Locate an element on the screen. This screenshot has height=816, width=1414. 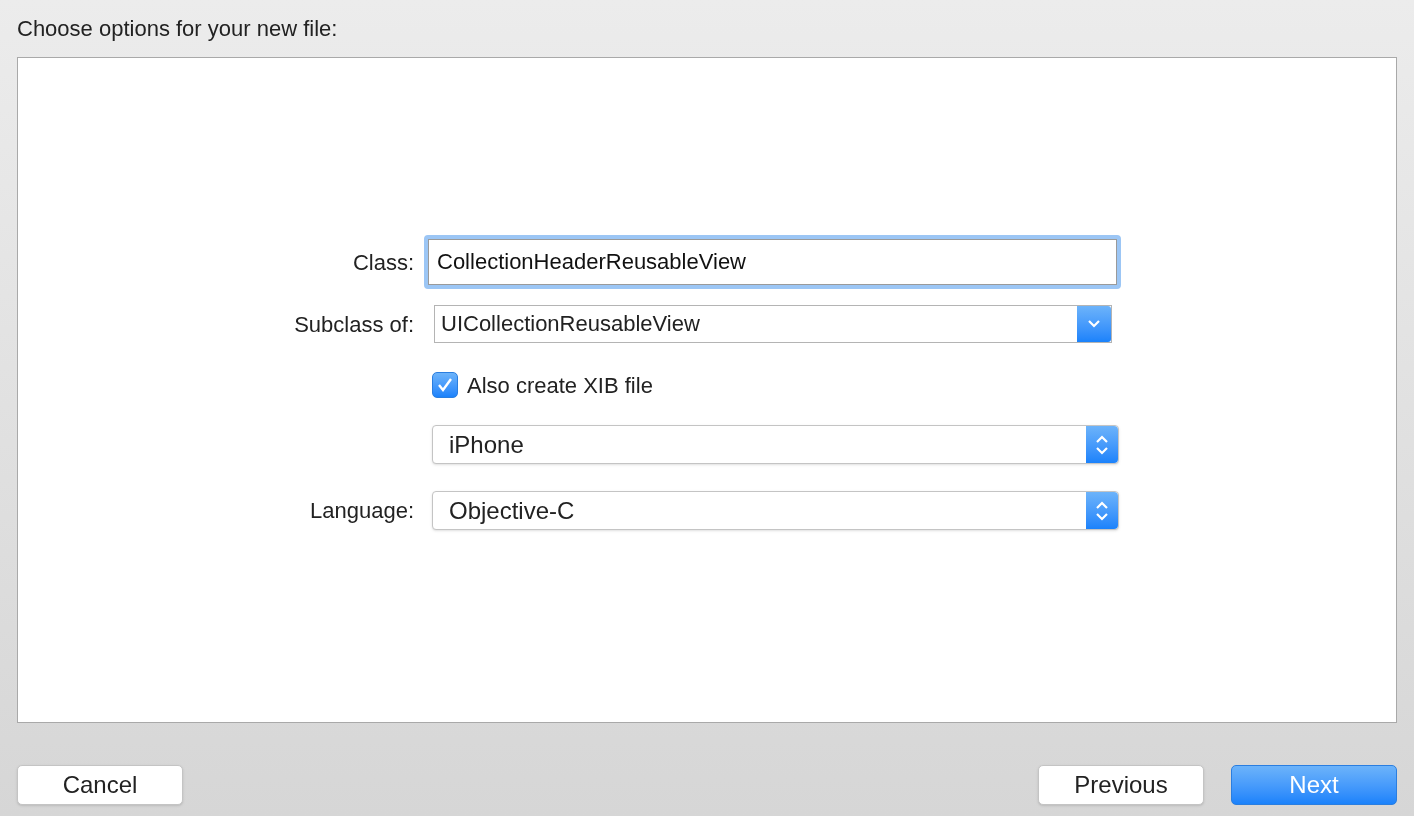
class-name-field: CollectionHeaderReusableView is located at coordinates (772, 262).